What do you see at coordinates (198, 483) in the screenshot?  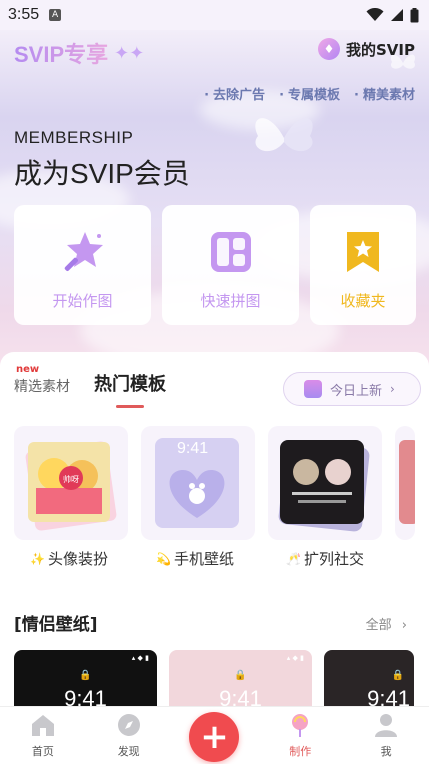 I see `wallpaper-template-card: 9:41` at bounding box center [198, 483].